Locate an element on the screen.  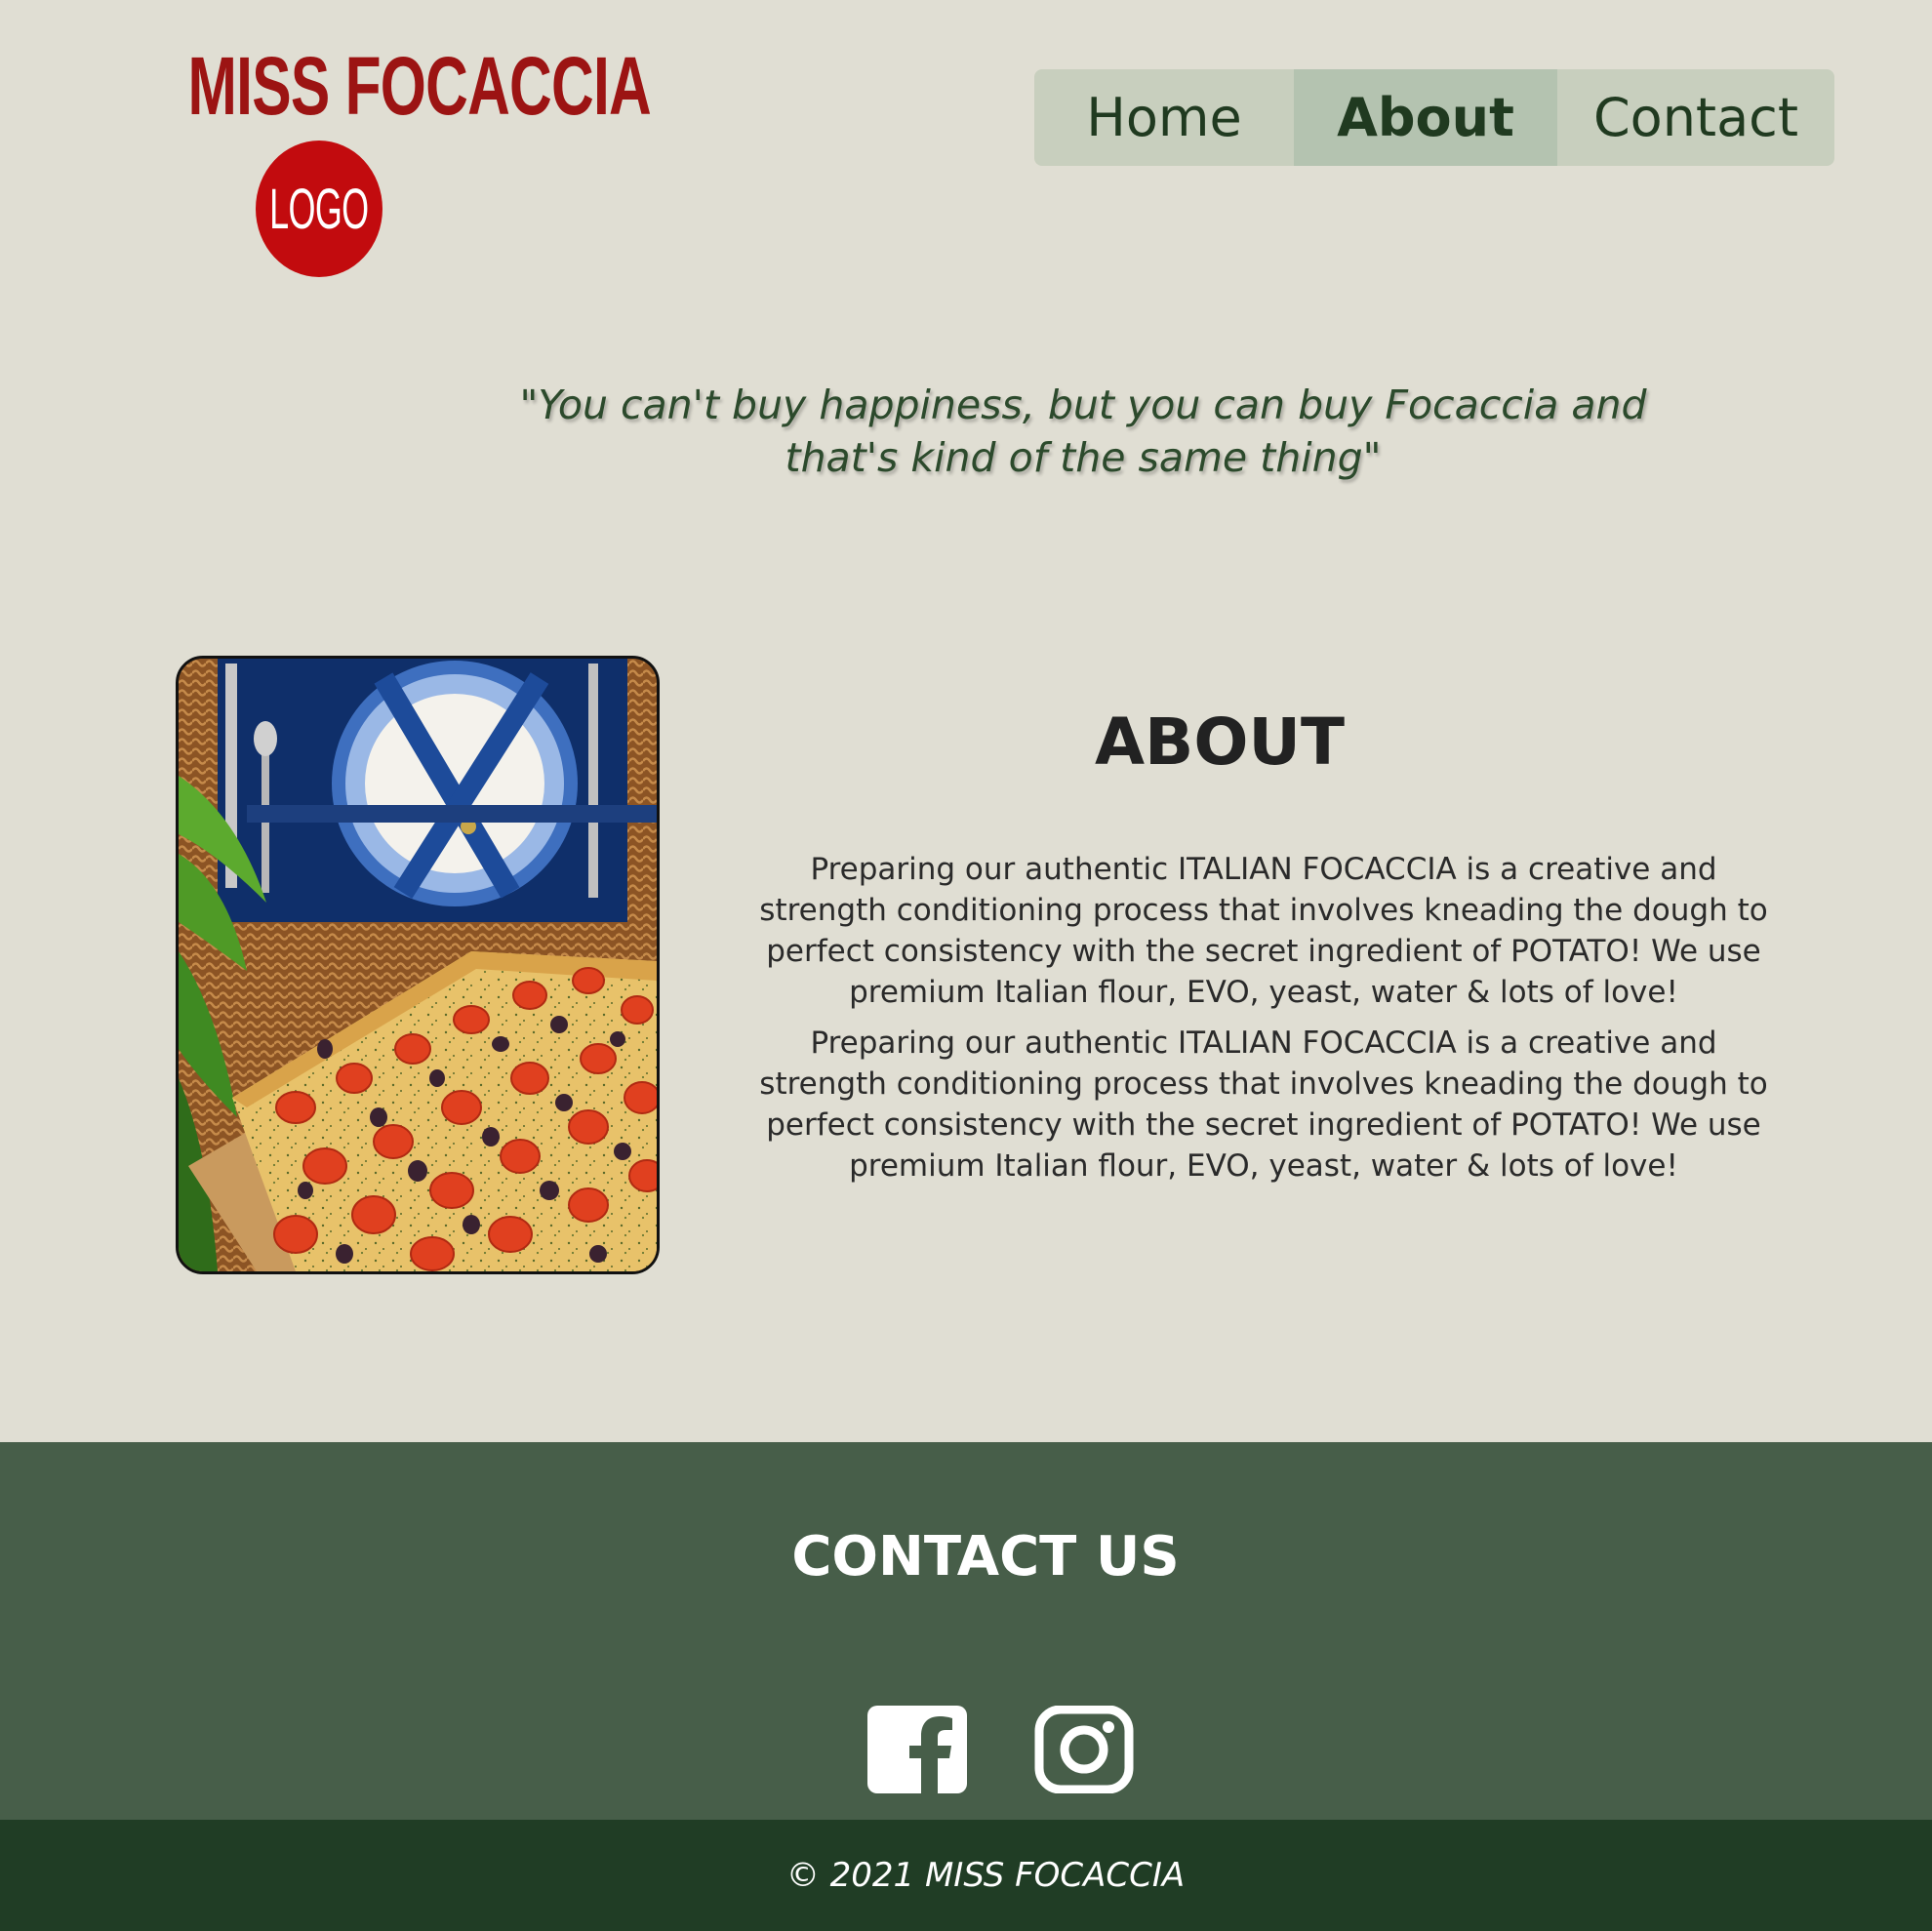
copyright-text: © 2021 MISS FOCACCIA is located at coordinates (985, 1875).